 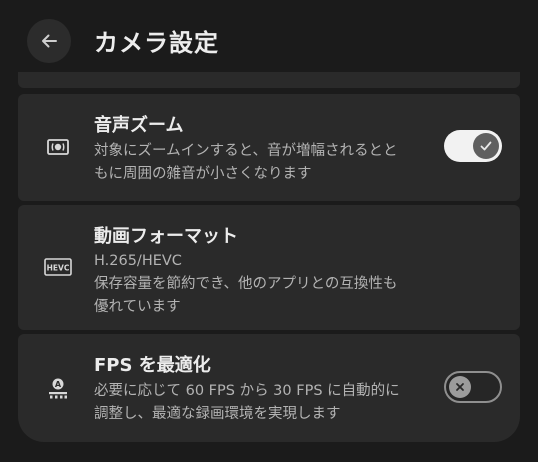 I want to click on setting-description-line: 調整し、最適な録画環境を実現します, so click(x=217, y=414).